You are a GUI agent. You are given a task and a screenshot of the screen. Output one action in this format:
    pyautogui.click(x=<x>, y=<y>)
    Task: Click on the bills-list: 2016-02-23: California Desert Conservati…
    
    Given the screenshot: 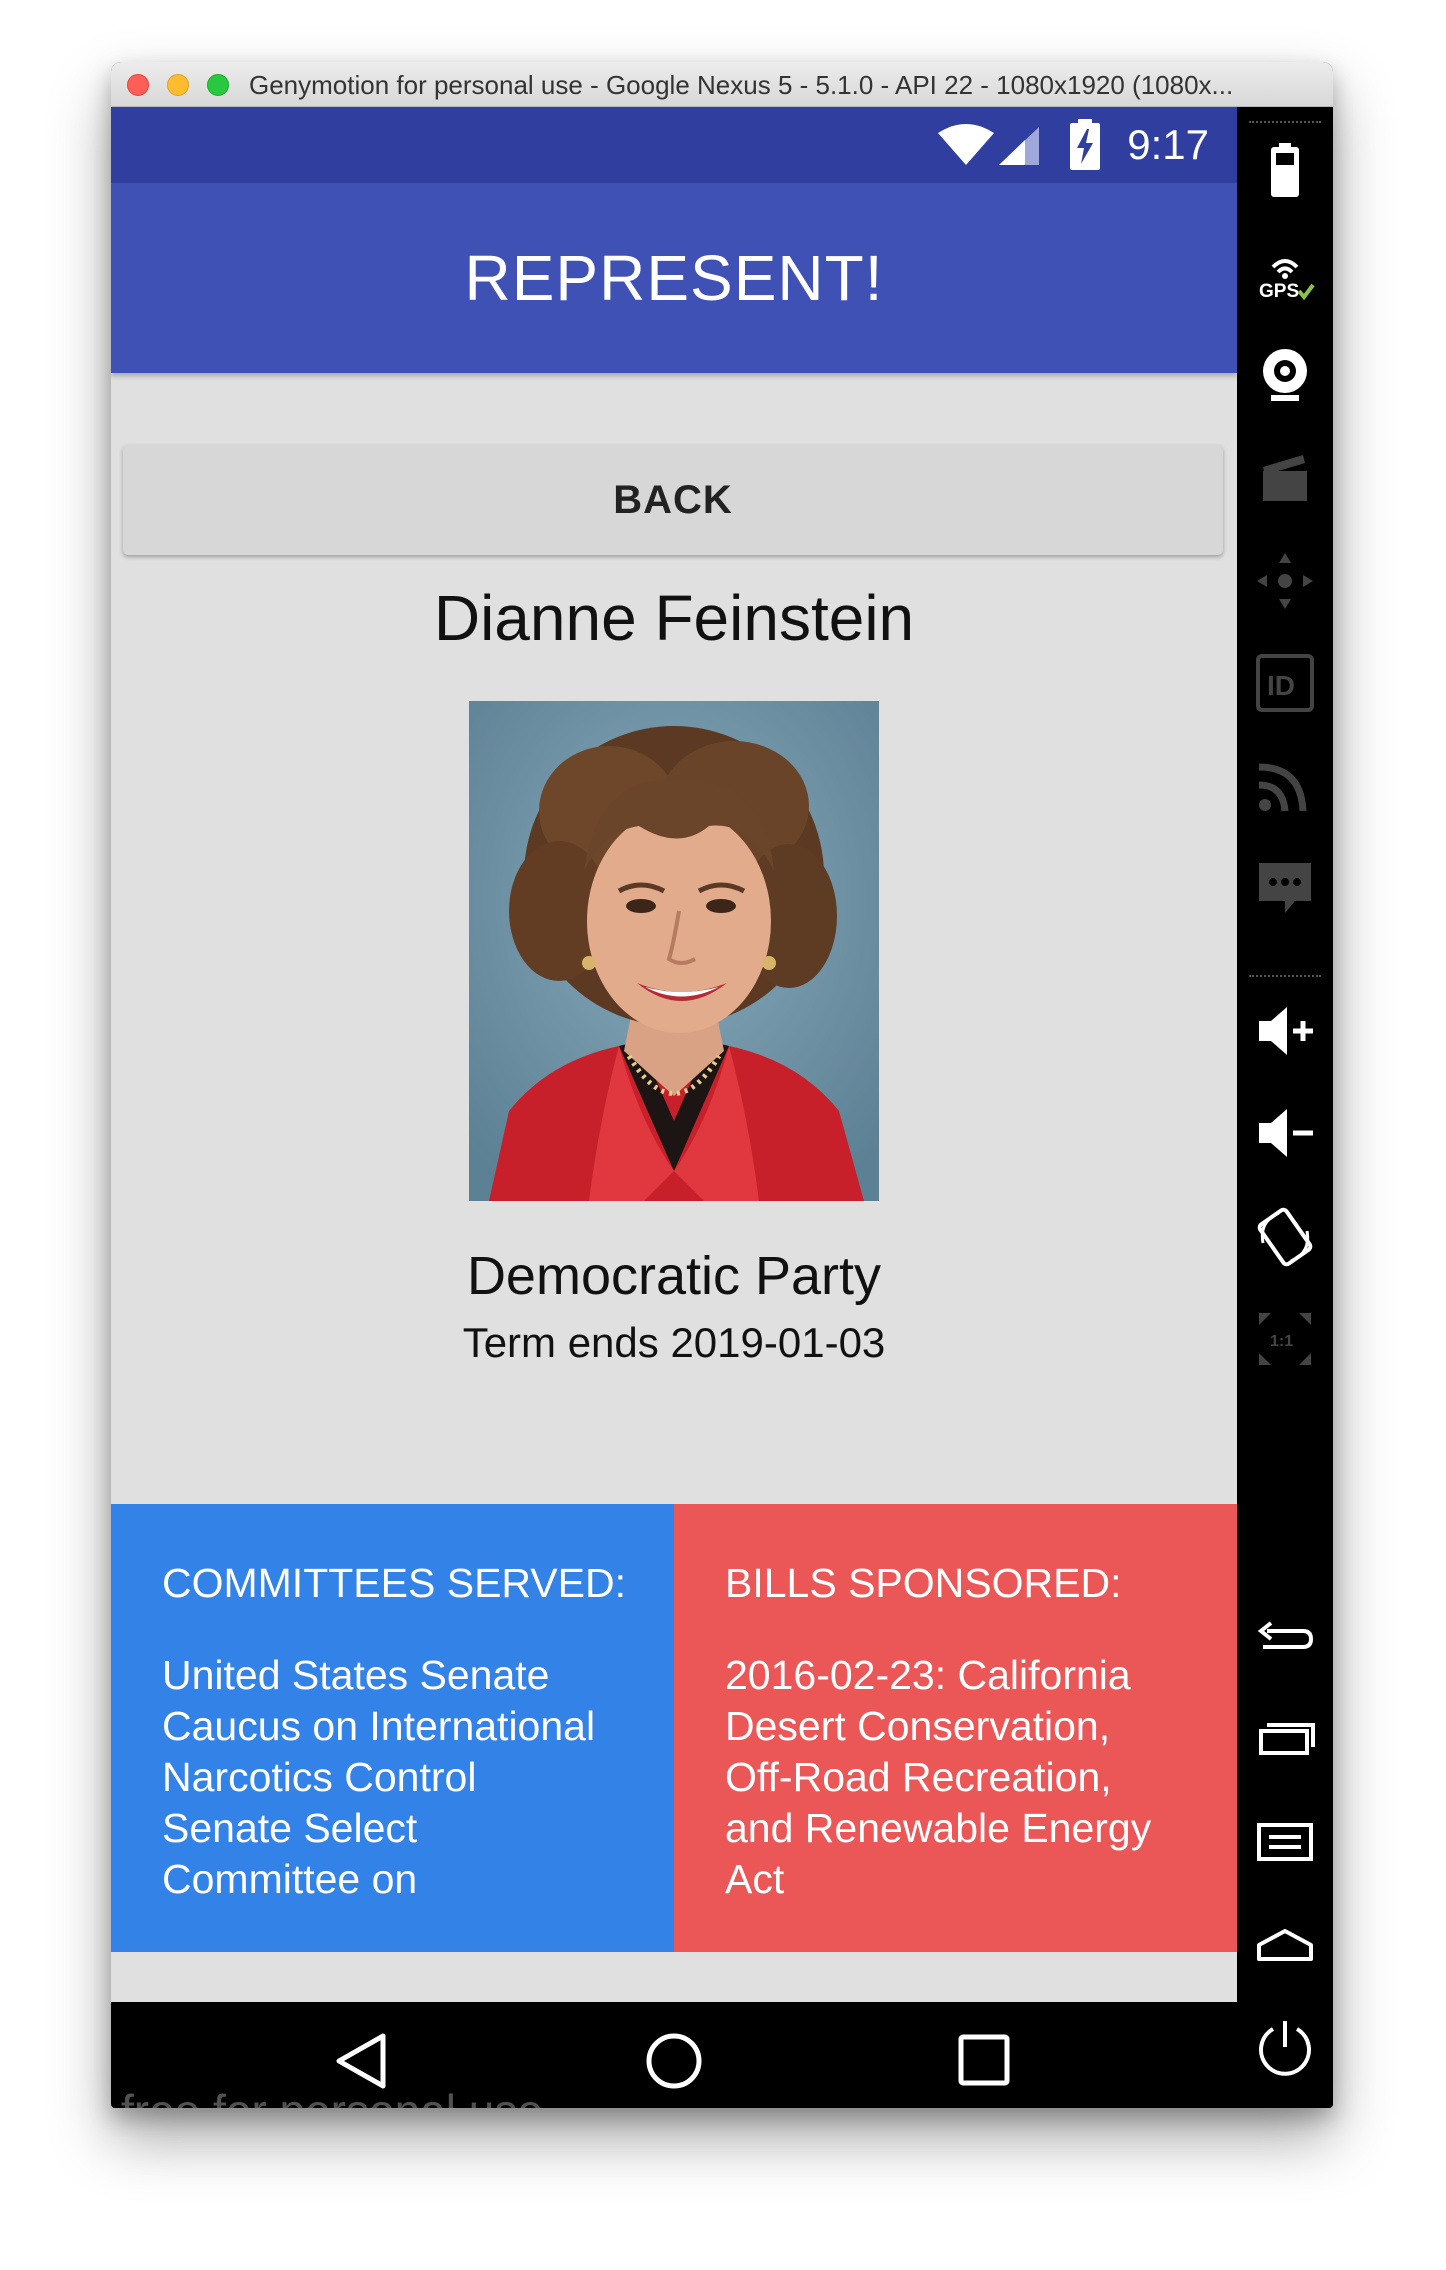 What is the action you would take?
    pyautogui.click(x=965, y=1777)
    